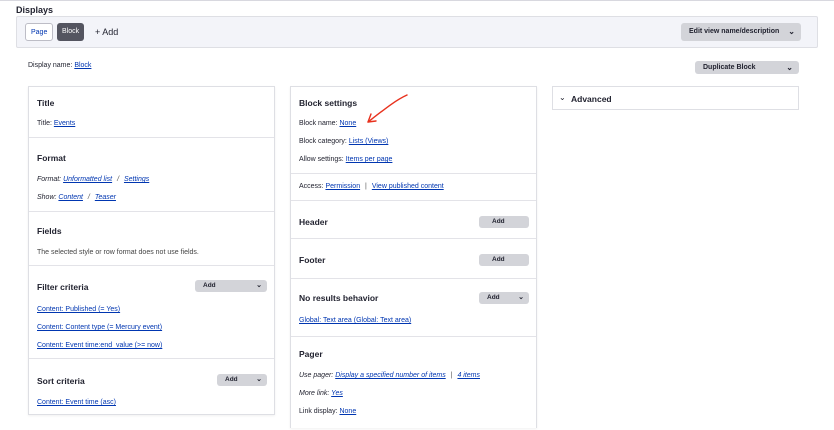  Describe the element at coordinates (311, 354) in the screenshot. I see `section-heading: Pager` at that location.